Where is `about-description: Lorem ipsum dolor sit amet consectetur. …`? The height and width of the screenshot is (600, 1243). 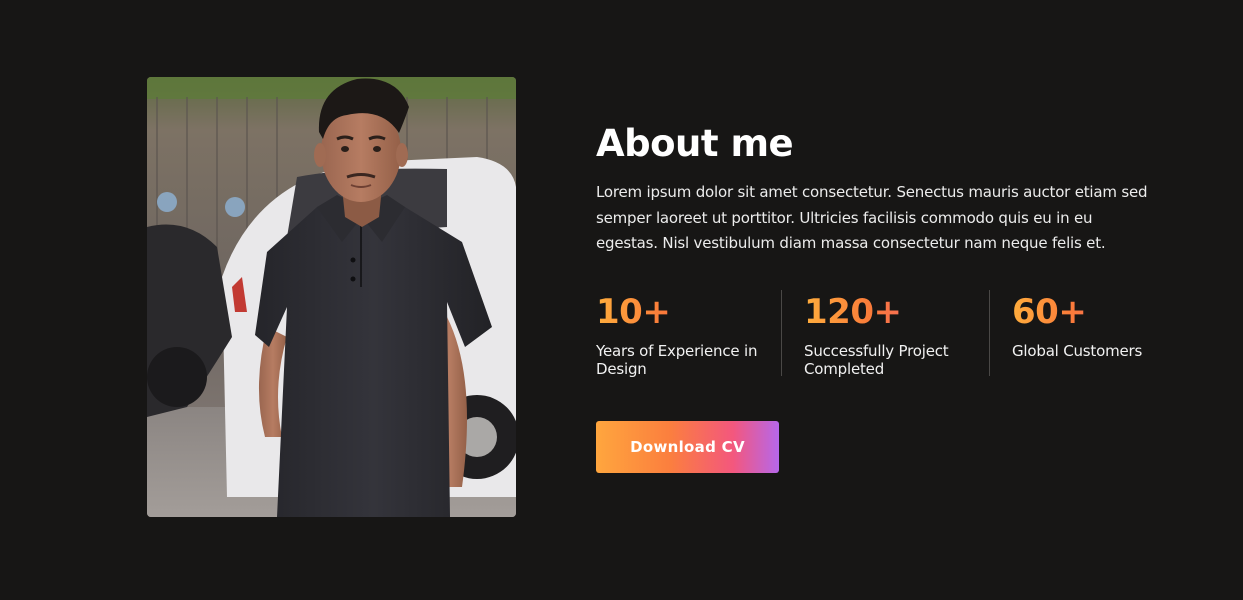 about-description: Lorem ipsum dolor sit amet consectetur. … is located at coordinates (872, 217).